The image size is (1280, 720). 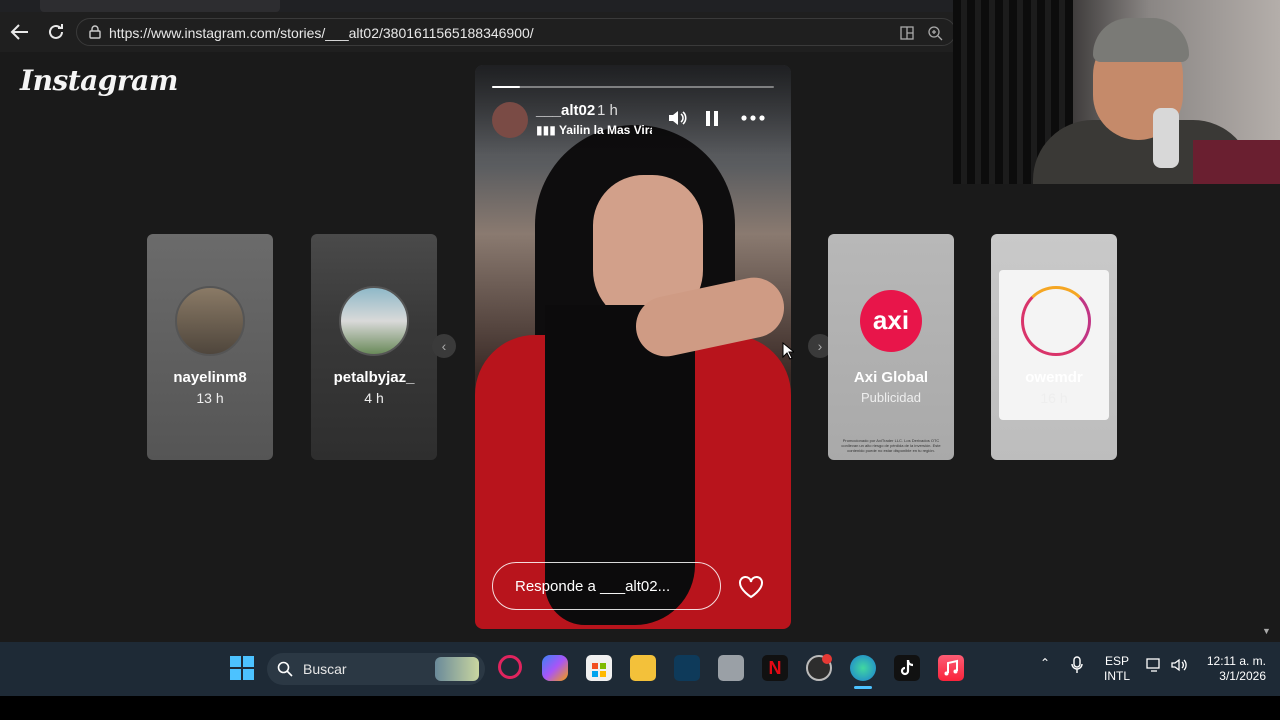 I want to click on netflix-icon: N, so click(x=775, y=668).